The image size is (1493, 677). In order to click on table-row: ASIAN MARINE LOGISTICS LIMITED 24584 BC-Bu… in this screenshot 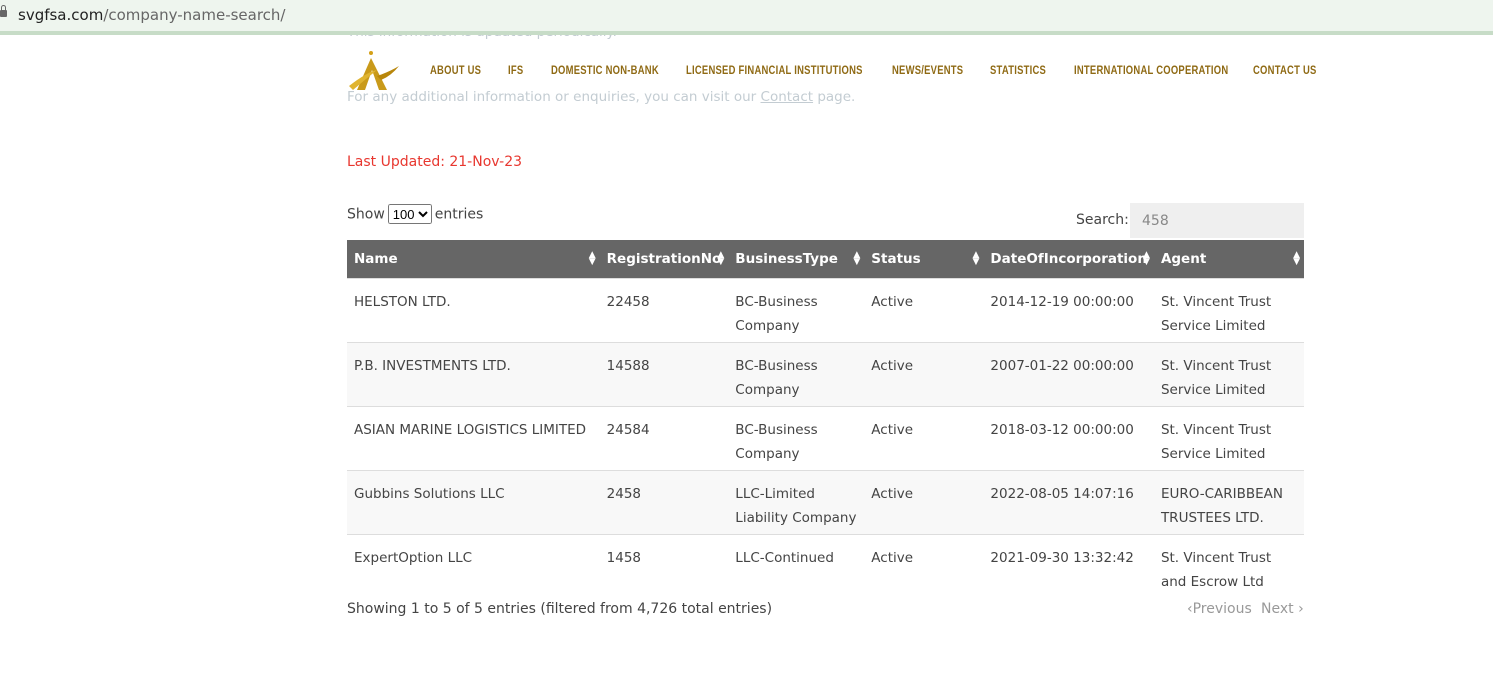, I will do `click(825, 438)`.